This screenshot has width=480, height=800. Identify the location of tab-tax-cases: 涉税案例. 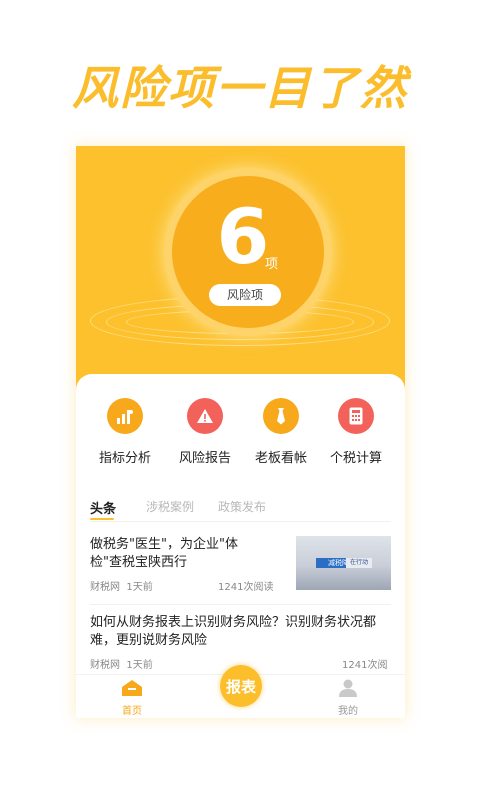
(170, 506).